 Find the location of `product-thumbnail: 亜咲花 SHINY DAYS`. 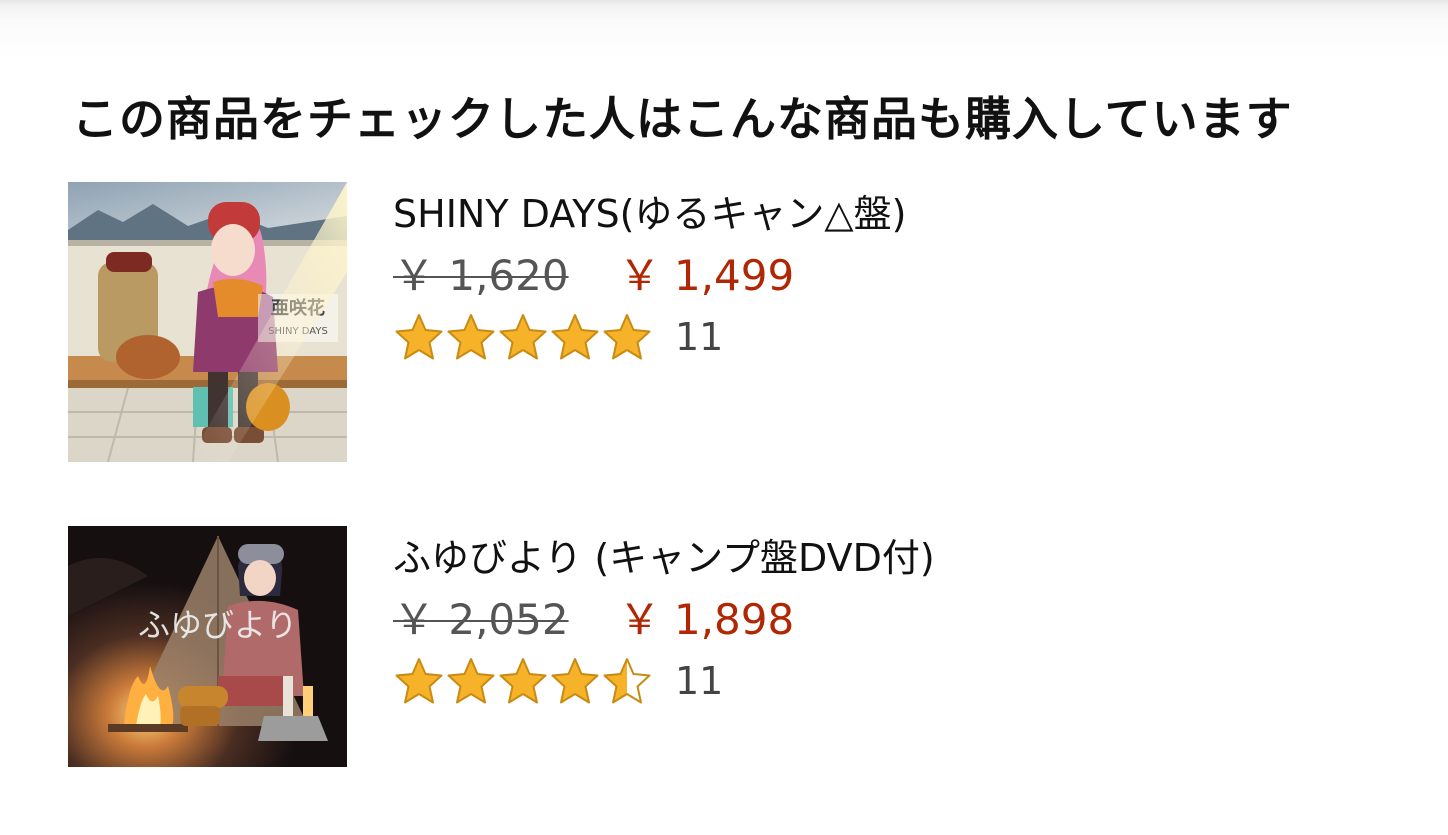

product-thumbnail: 亜咲花 SHINY DAYS is located at coordinates (207, 322).